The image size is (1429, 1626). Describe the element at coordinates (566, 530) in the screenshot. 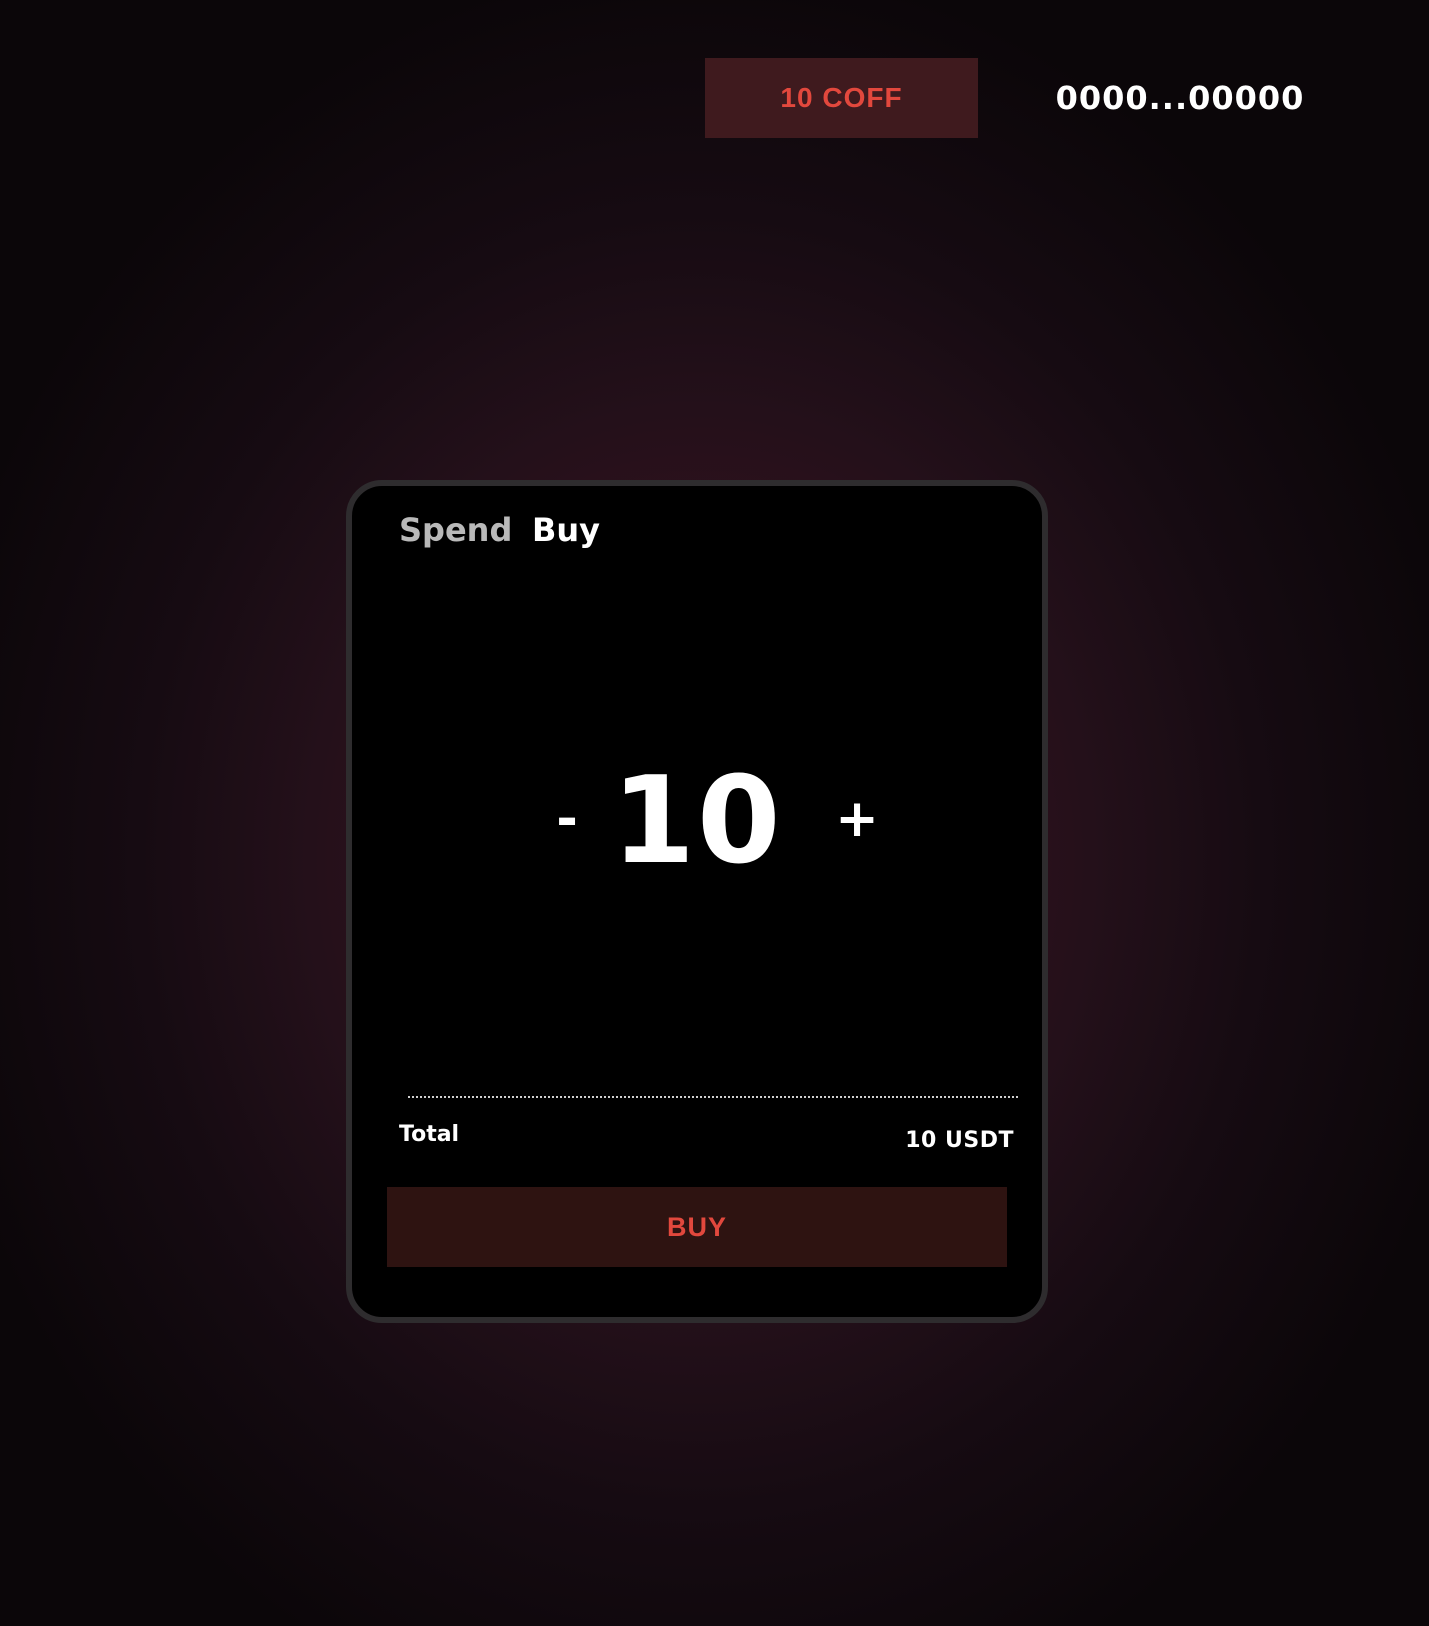

I see `tab-buy: Buy` at that location.